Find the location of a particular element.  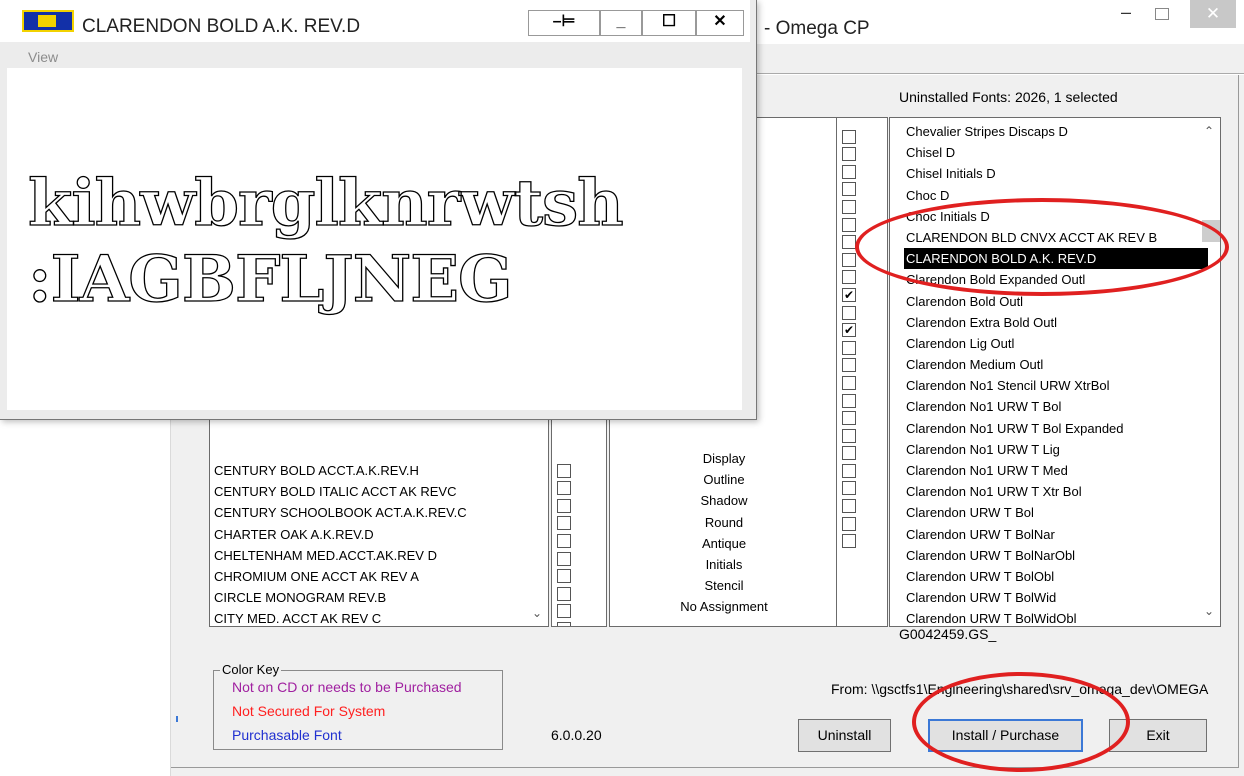

installed-font-item: CIRCLE MONOGRAM REV.B is located at coordinates (373, 597).